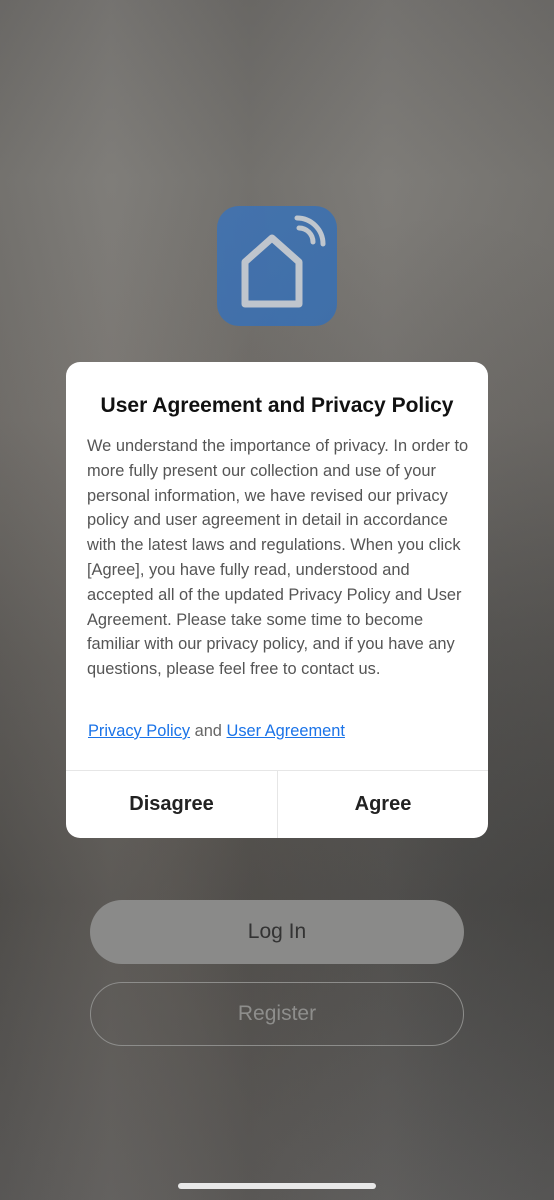 This screenshot has height=1200, width=554. I want to click on dialog-title: User Agreement and Privacy Policy, so click(277, 405).